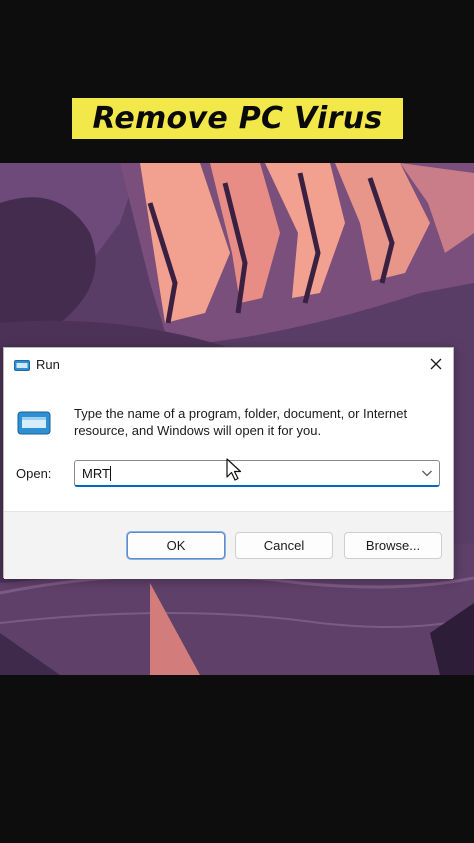 Image resolution: width=474 pixels, height=843 pixels. I want to click on open-combobox: MRT, so click(257, 473).